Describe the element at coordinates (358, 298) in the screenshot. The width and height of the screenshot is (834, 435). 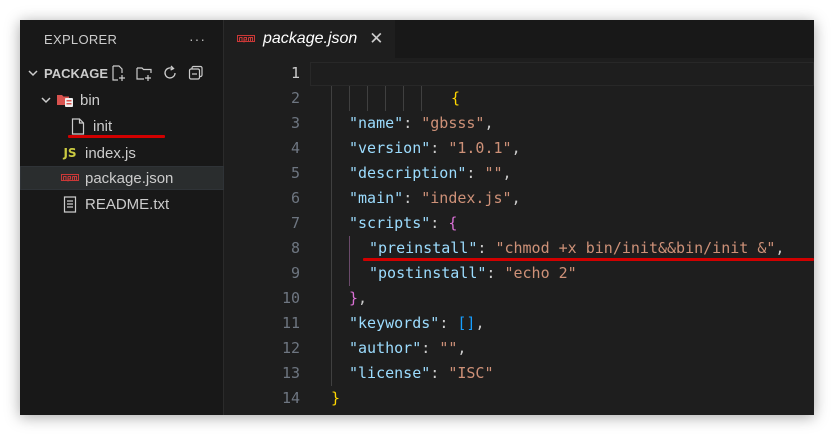
I see `code-text: },` at that location.